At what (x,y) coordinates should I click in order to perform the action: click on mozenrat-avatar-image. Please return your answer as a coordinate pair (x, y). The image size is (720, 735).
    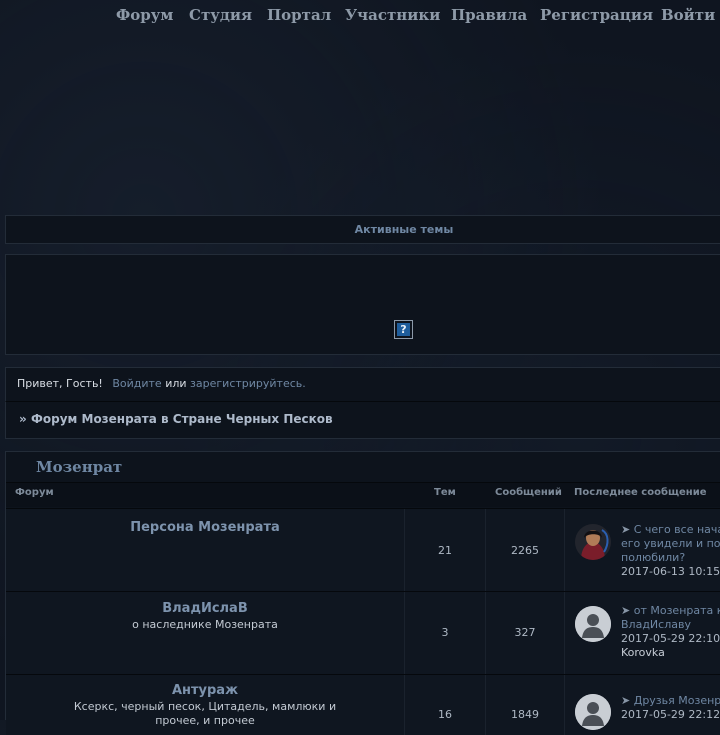
    Looking at the image, I should click on (593, 542).